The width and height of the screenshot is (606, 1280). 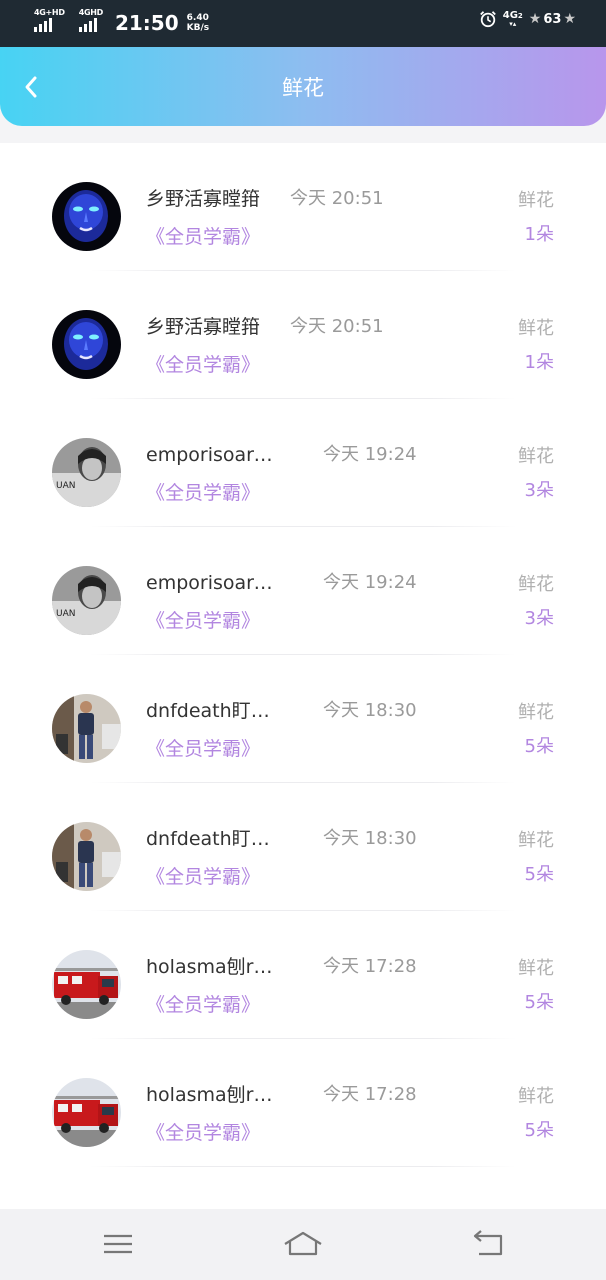 I want to click on system-nav-bar, so click(x=303, y=1244).